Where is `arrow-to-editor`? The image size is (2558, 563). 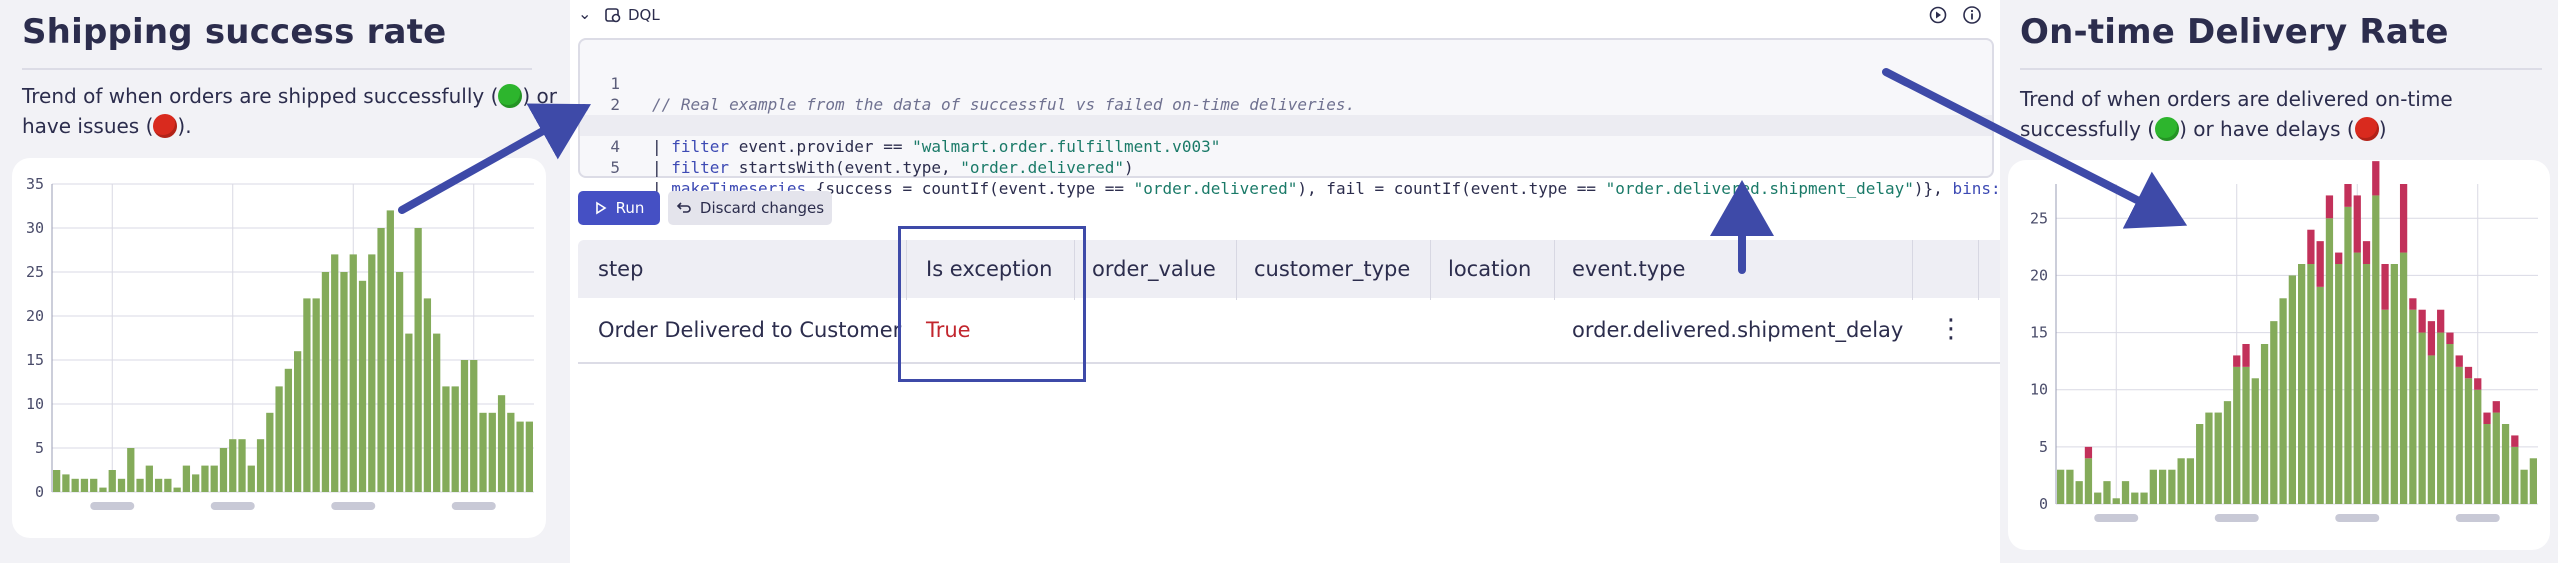
arrow-to-editor is located at coordinates (494, 158).